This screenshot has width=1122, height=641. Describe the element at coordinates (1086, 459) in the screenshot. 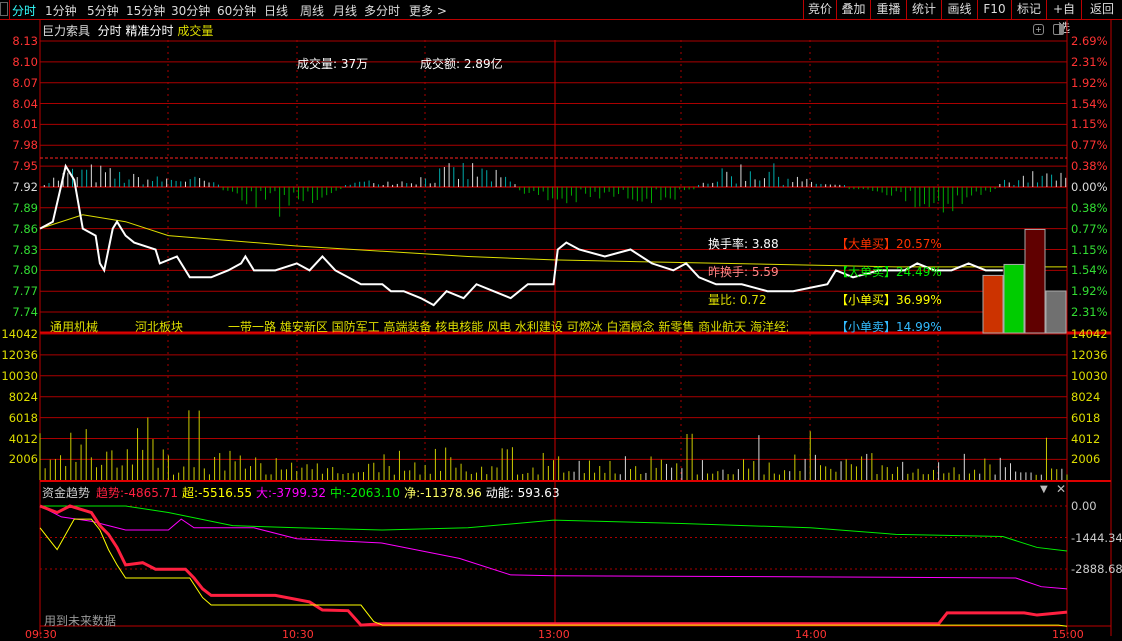

I see `volume-tick-right: 2006` at that location.